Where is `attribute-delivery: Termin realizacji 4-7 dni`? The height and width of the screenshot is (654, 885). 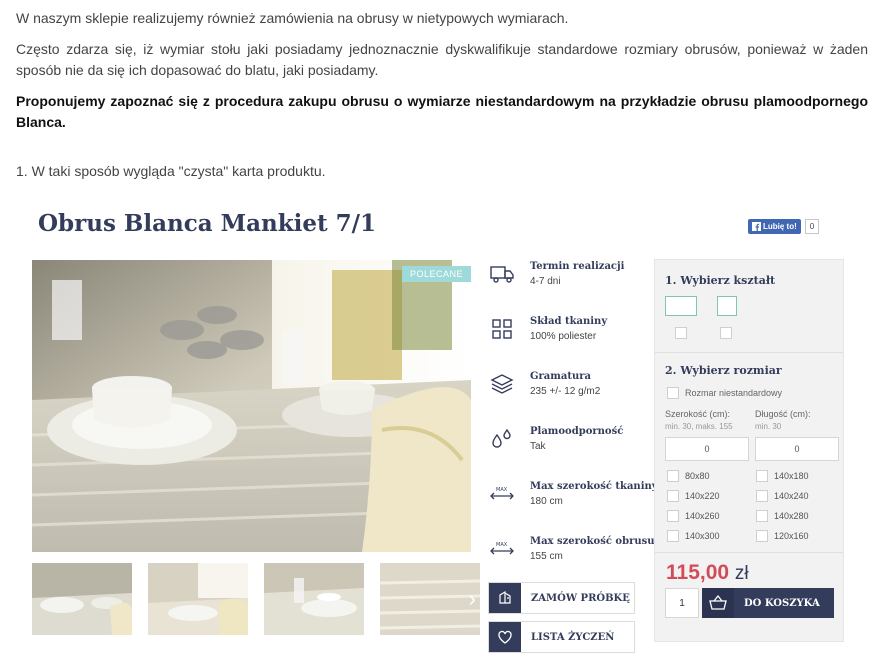 attribute-delivery: Termin realizacji 4-7 dni is located at coordinates (568, 285).